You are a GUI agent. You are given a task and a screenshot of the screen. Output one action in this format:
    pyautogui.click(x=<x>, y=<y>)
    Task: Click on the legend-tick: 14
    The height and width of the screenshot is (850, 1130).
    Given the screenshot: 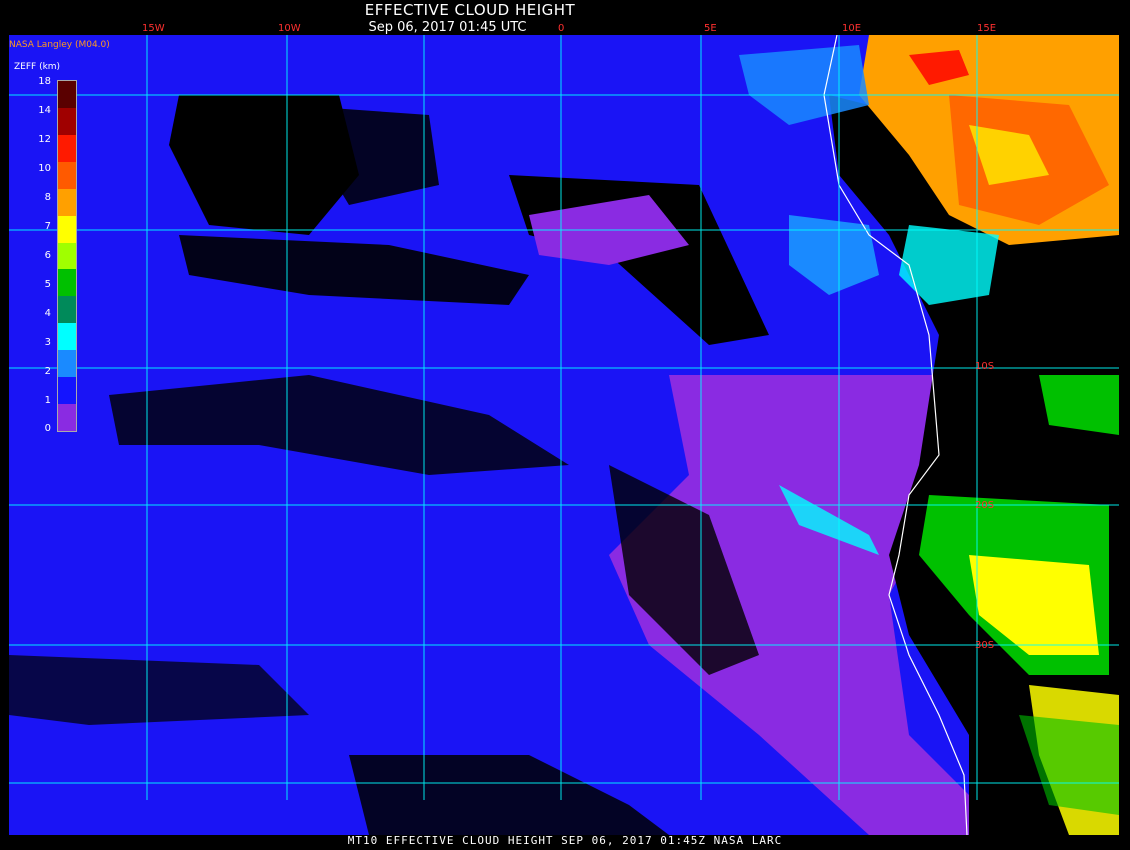 What is the action you would take?
    pyautogui.click(x=44, y=110)
    